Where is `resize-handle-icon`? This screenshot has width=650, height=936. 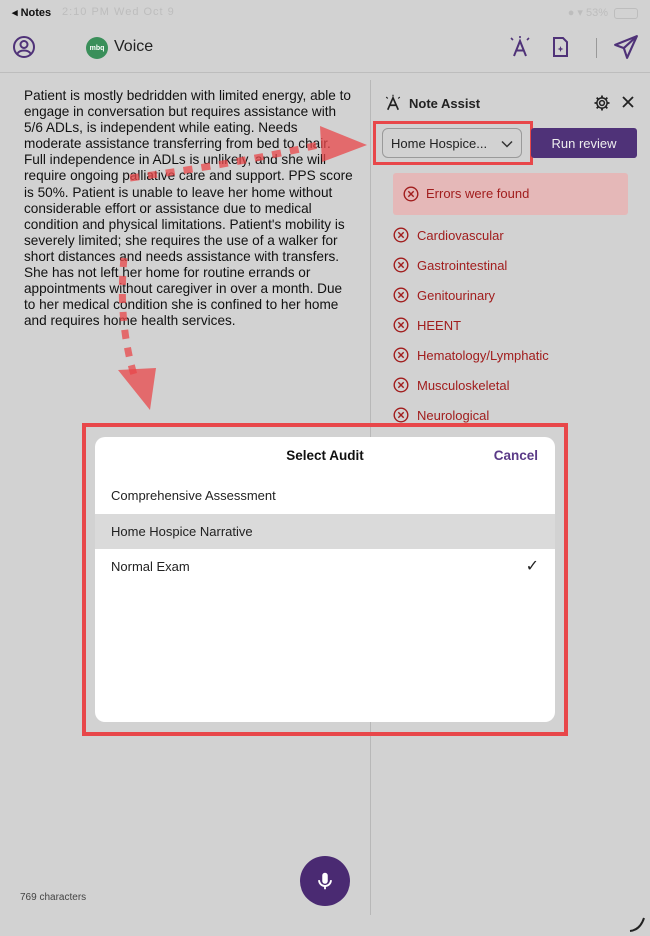 resize-handle-icon is located at coordinates (637, 923).